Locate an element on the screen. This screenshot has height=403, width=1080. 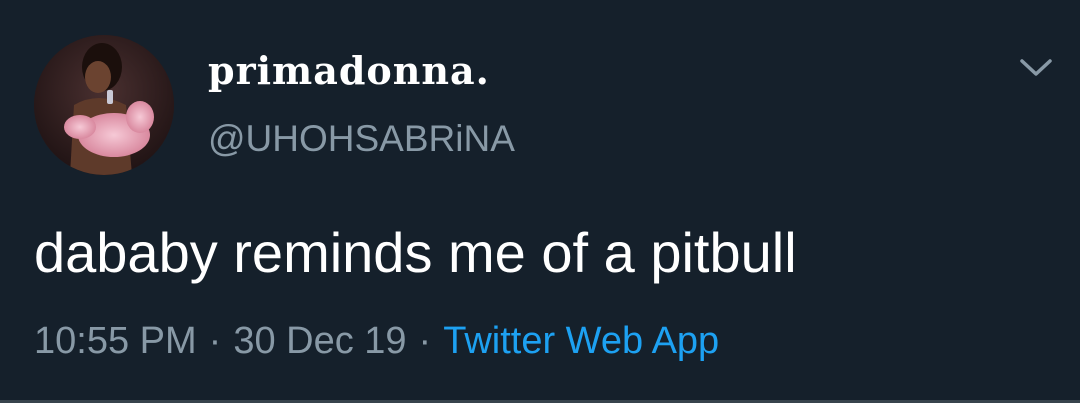
tweet-time: 10:55 PM is located at coordinates (115, 341).